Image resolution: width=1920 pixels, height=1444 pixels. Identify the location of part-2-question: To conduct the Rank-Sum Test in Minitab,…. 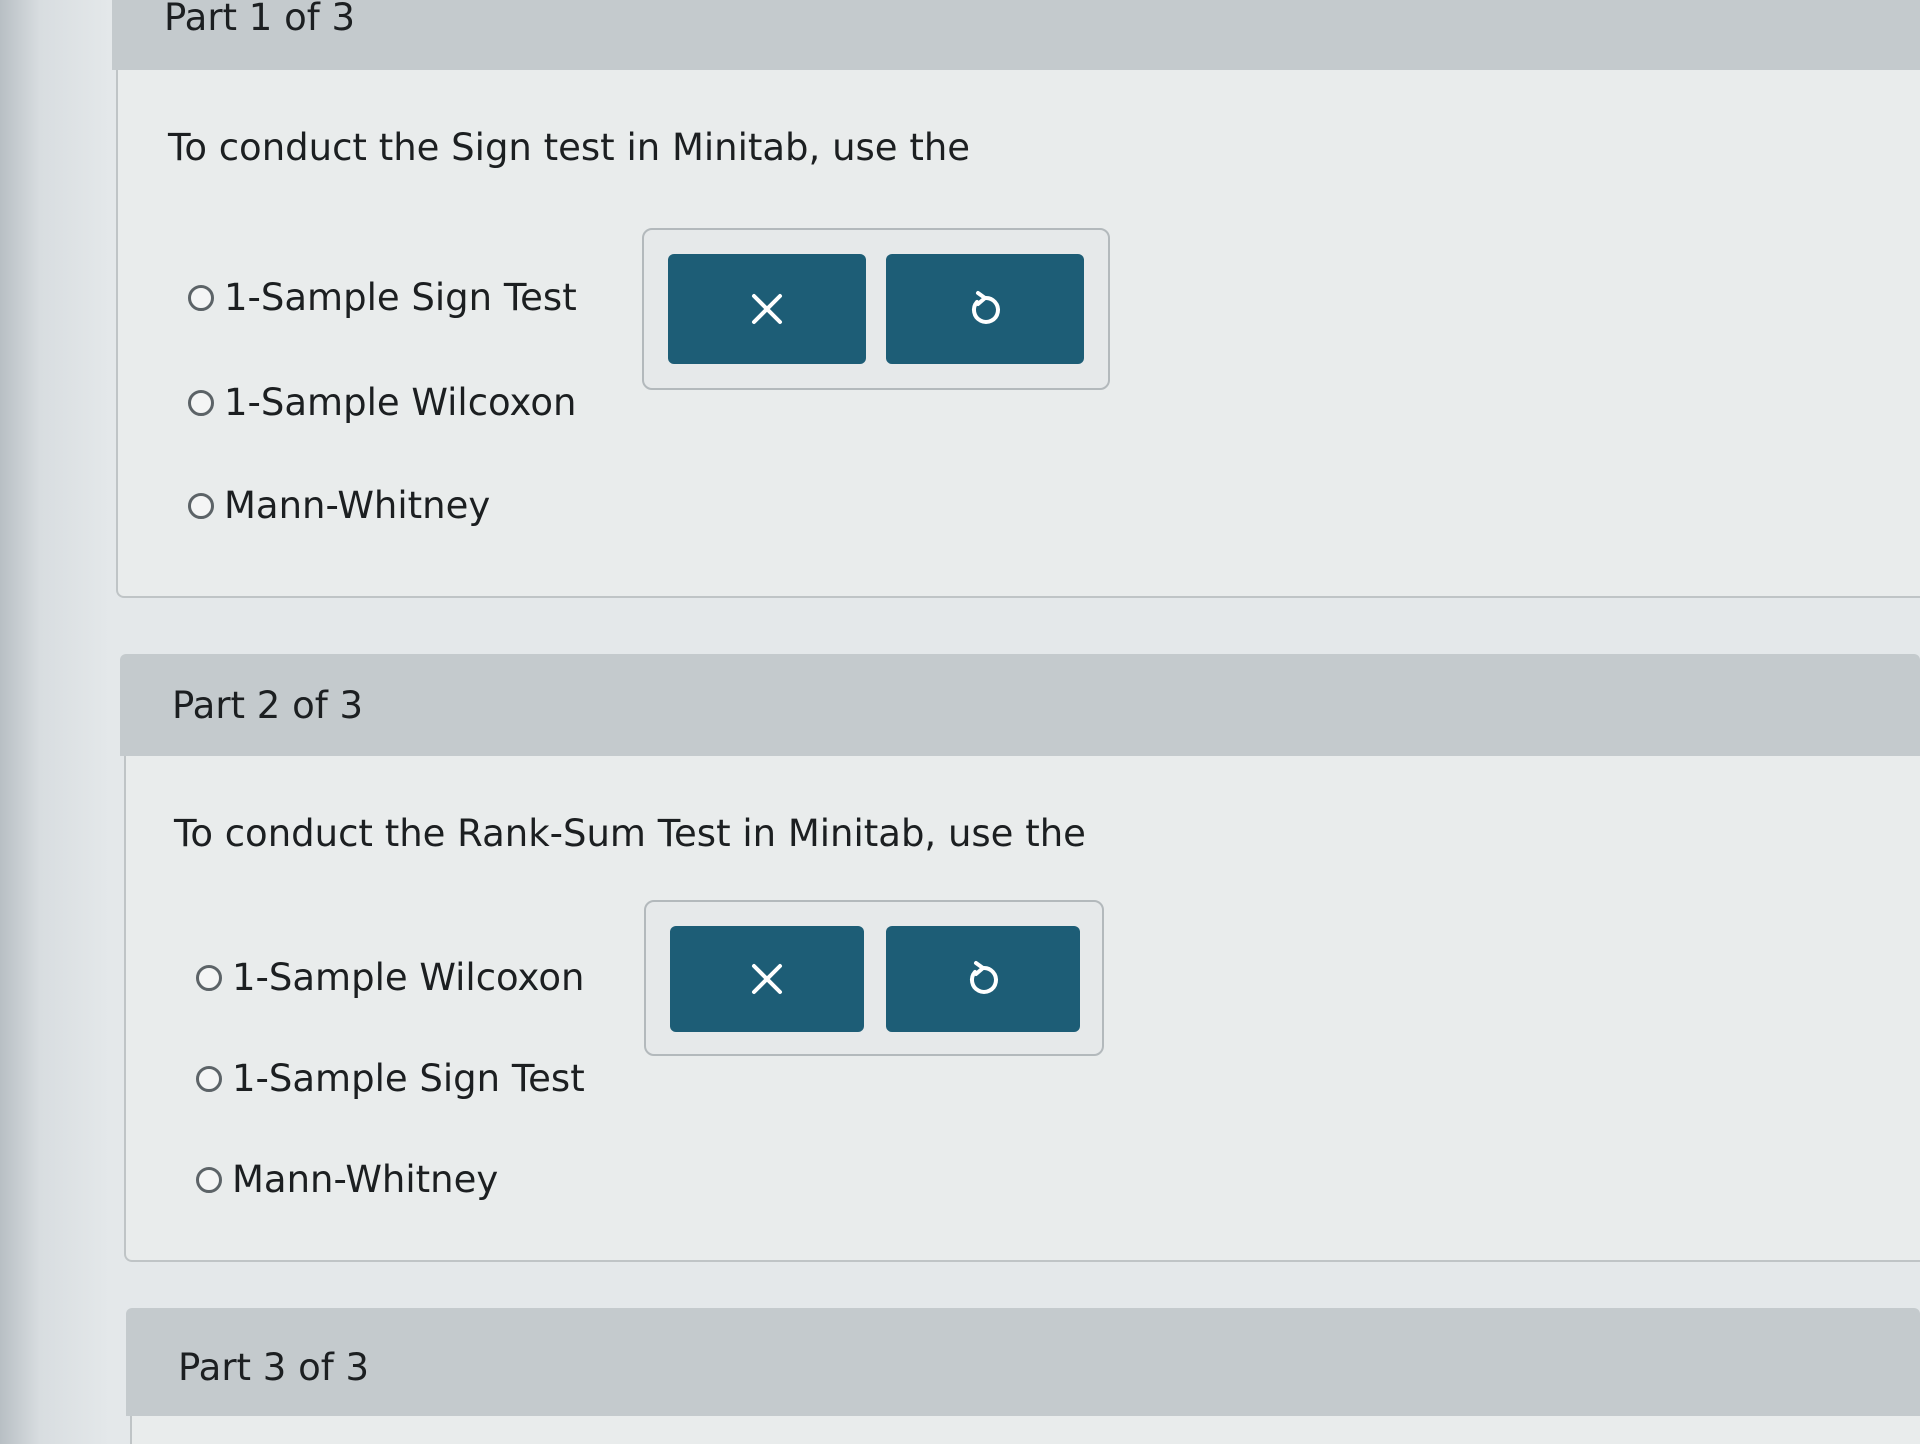
(630, 833).